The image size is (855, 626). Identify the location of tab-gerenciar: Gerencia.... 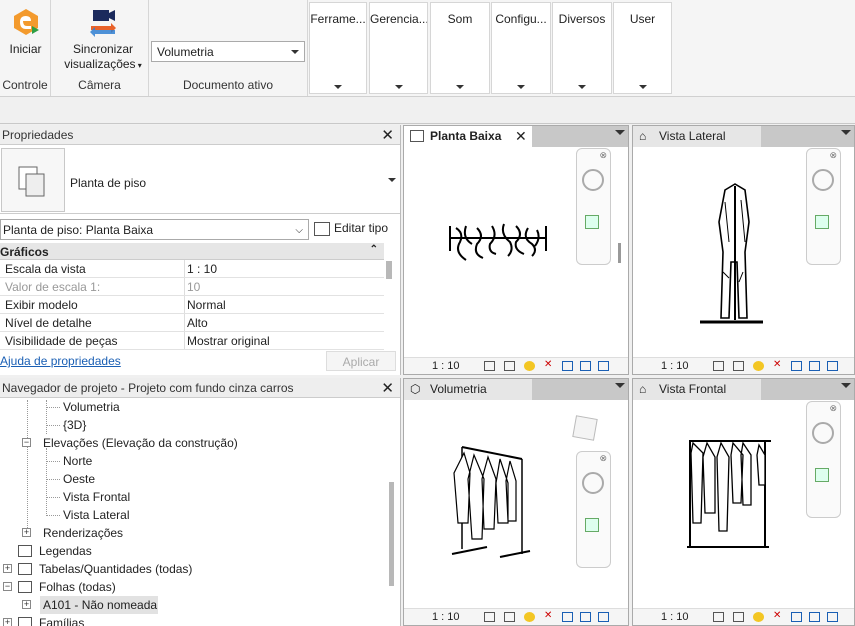
(398, 48).